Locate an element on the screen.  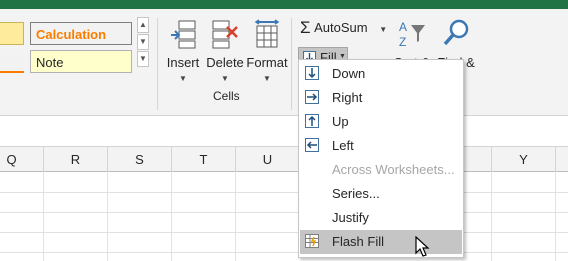
delete-button: Delete ▼ is located at coordinates (225, 53).